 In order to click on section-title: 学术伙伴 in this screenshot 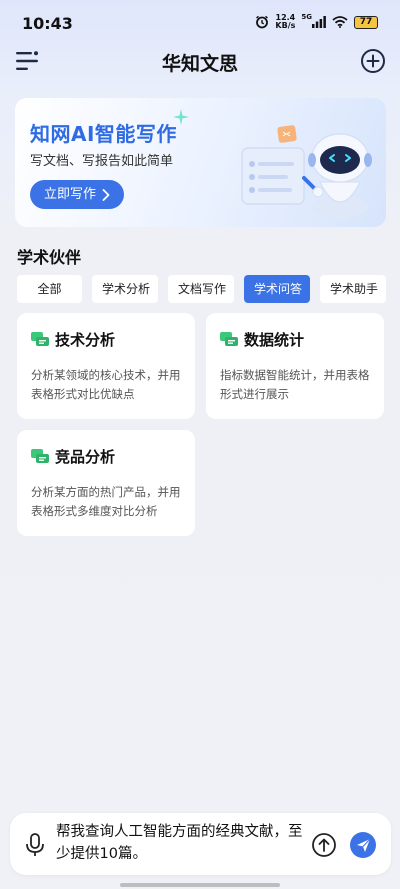, I will do `click(49, 257)`.